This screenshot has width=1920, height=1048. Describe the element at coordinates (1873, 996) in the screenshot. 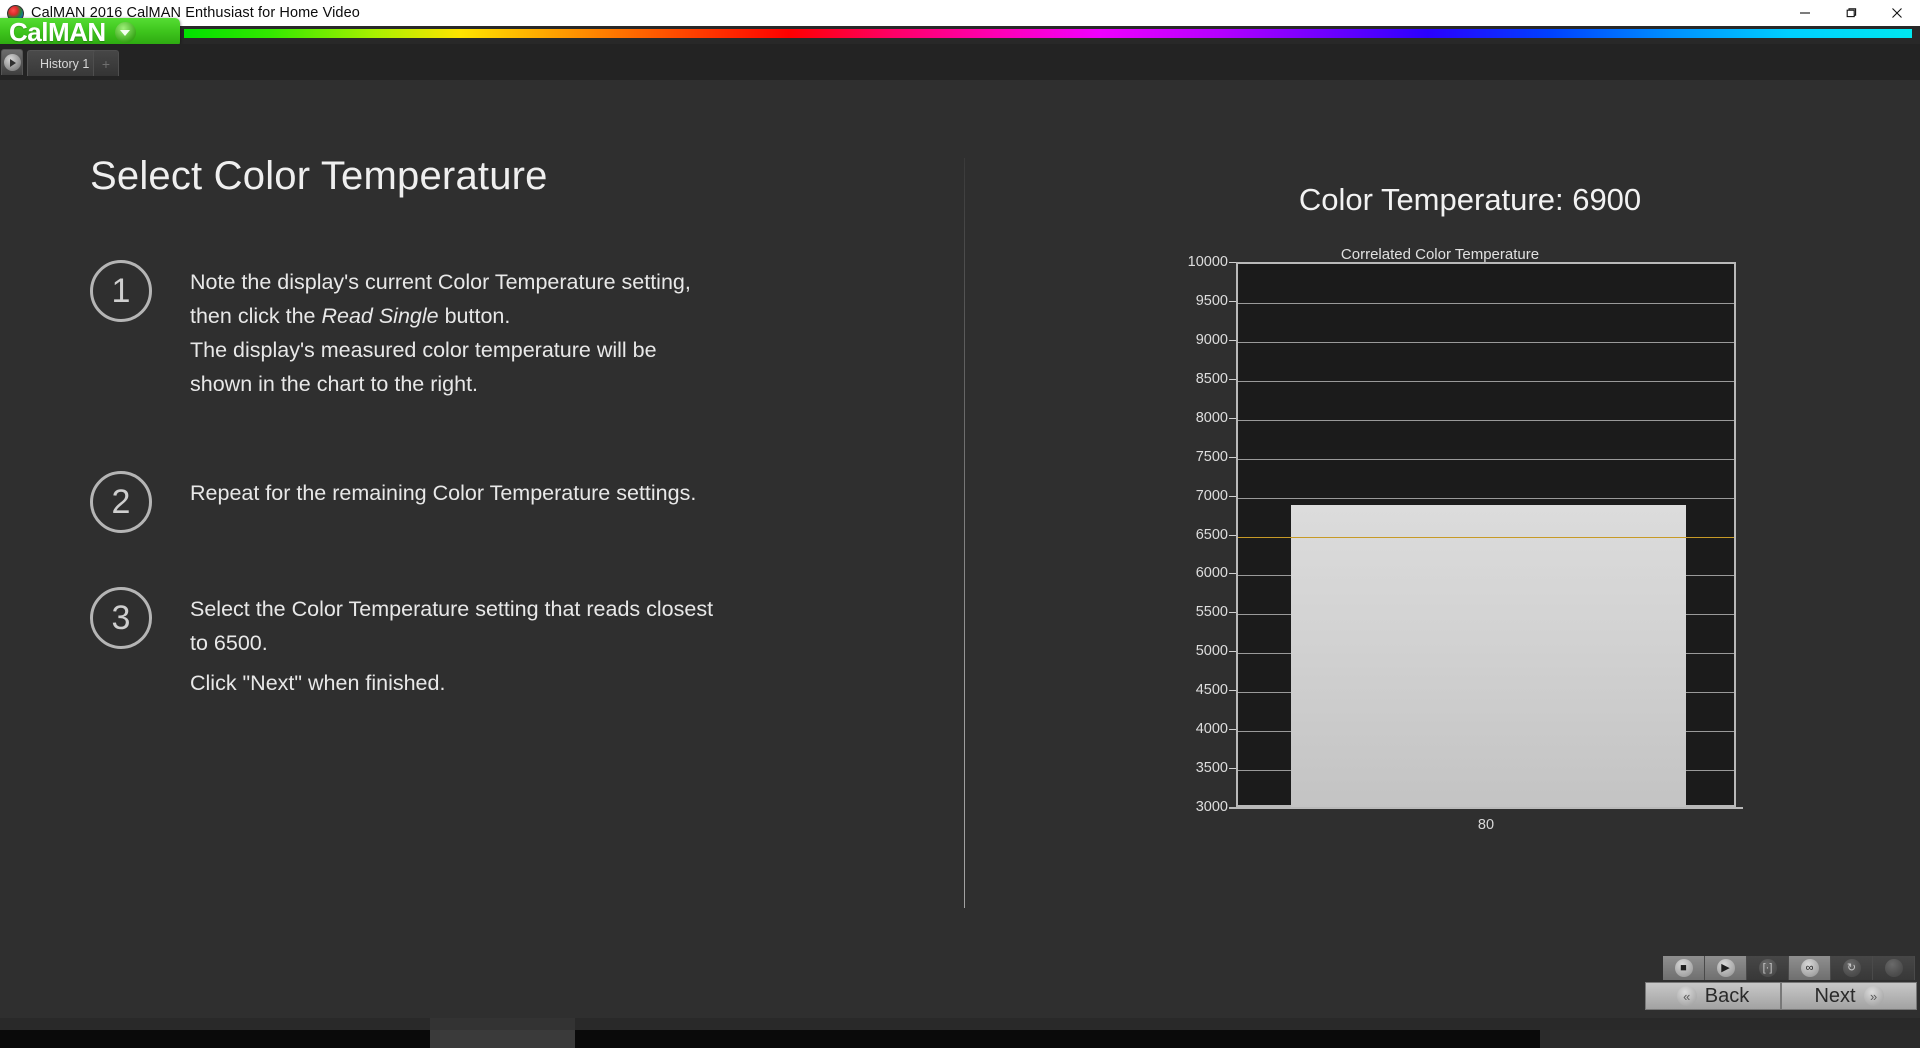

I see `chevron-double-right-icon: »` at that location.